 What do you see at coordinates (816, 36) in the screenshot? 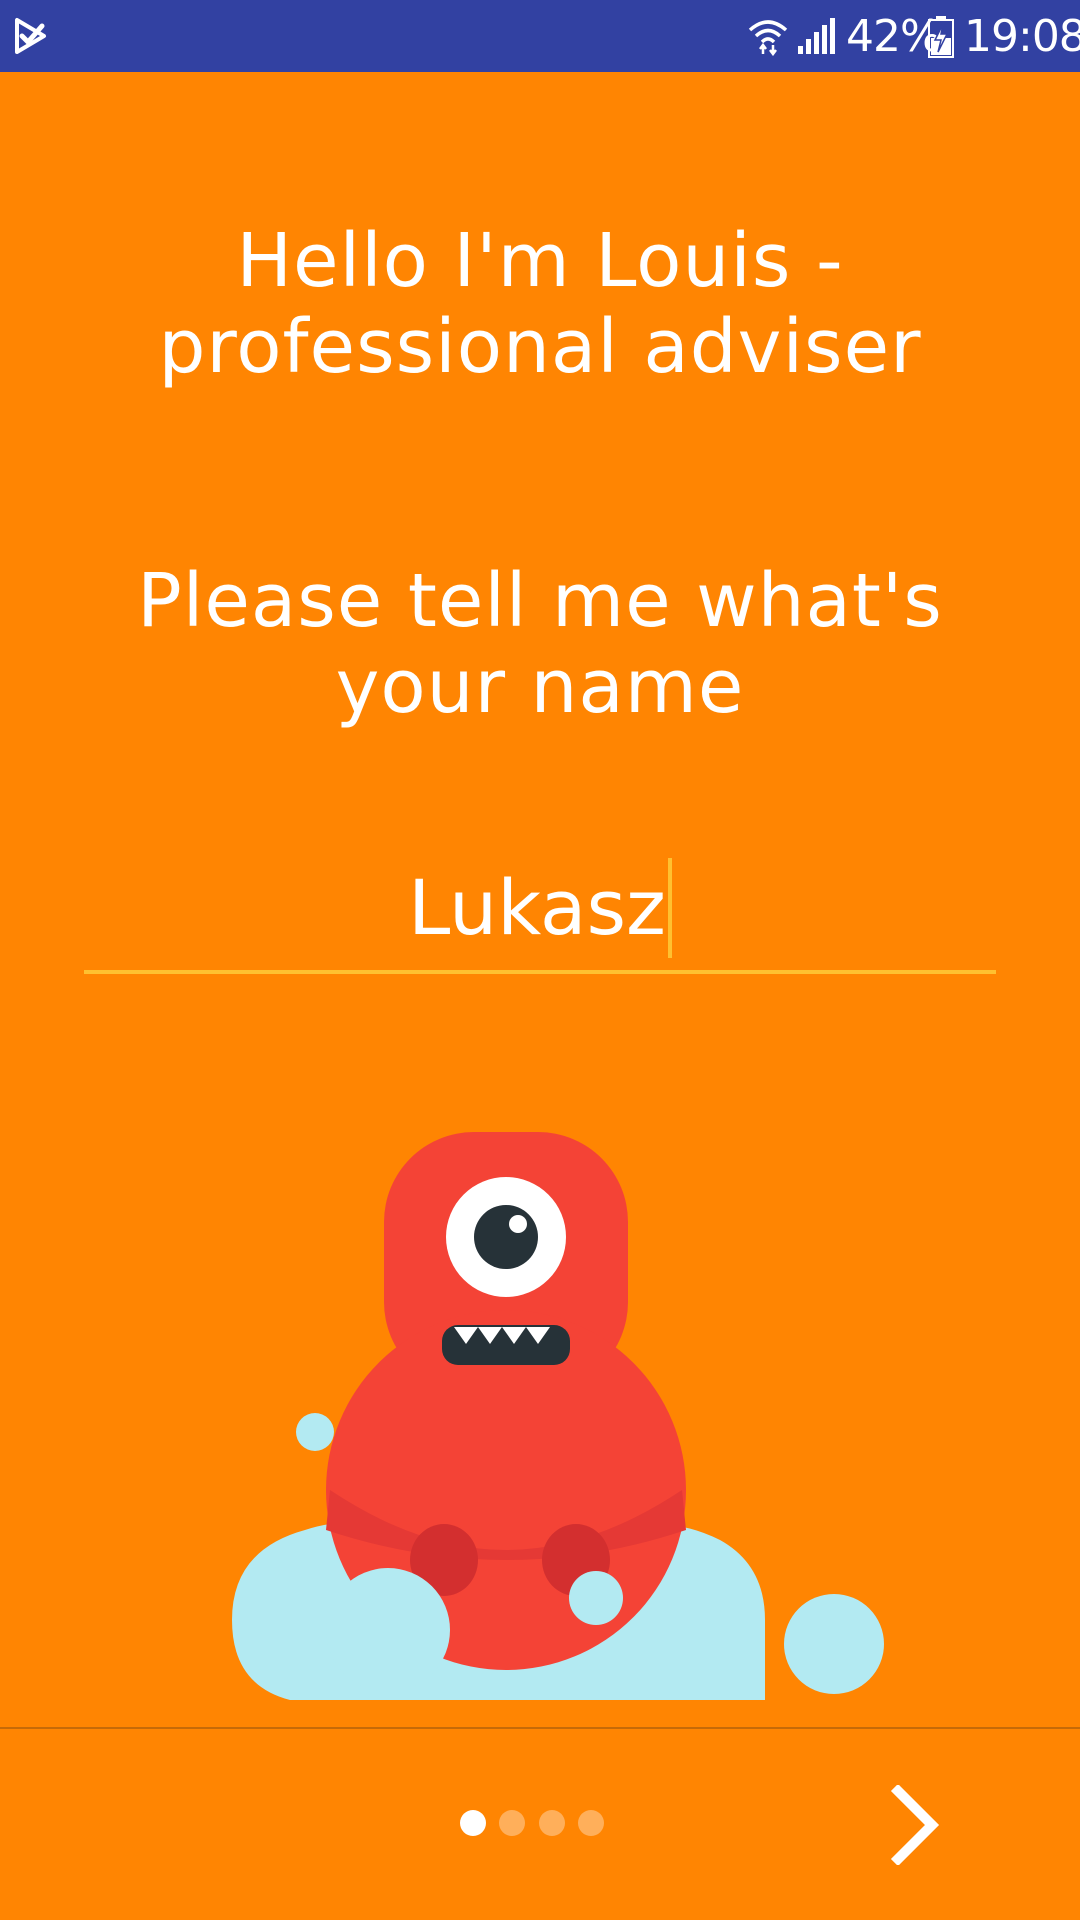
I see `signal-icon` at bounding box center [816, 36].